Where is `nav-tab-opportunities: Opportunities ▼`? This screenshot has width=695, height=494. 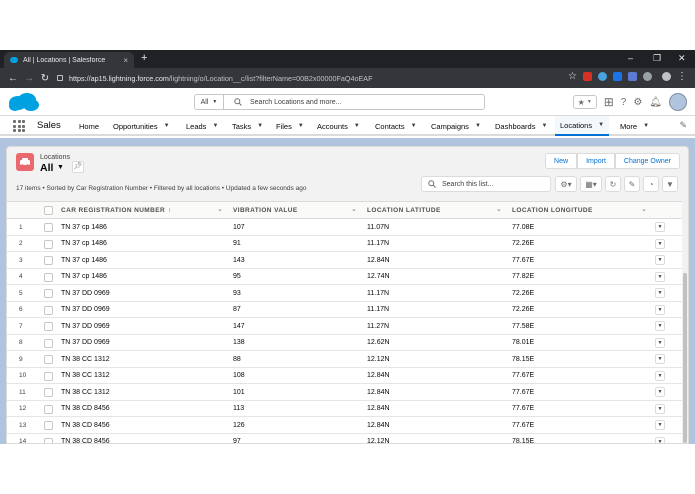
nav-tab-opportunities: Opportunities ▼ is located at coordinates (141, 126).